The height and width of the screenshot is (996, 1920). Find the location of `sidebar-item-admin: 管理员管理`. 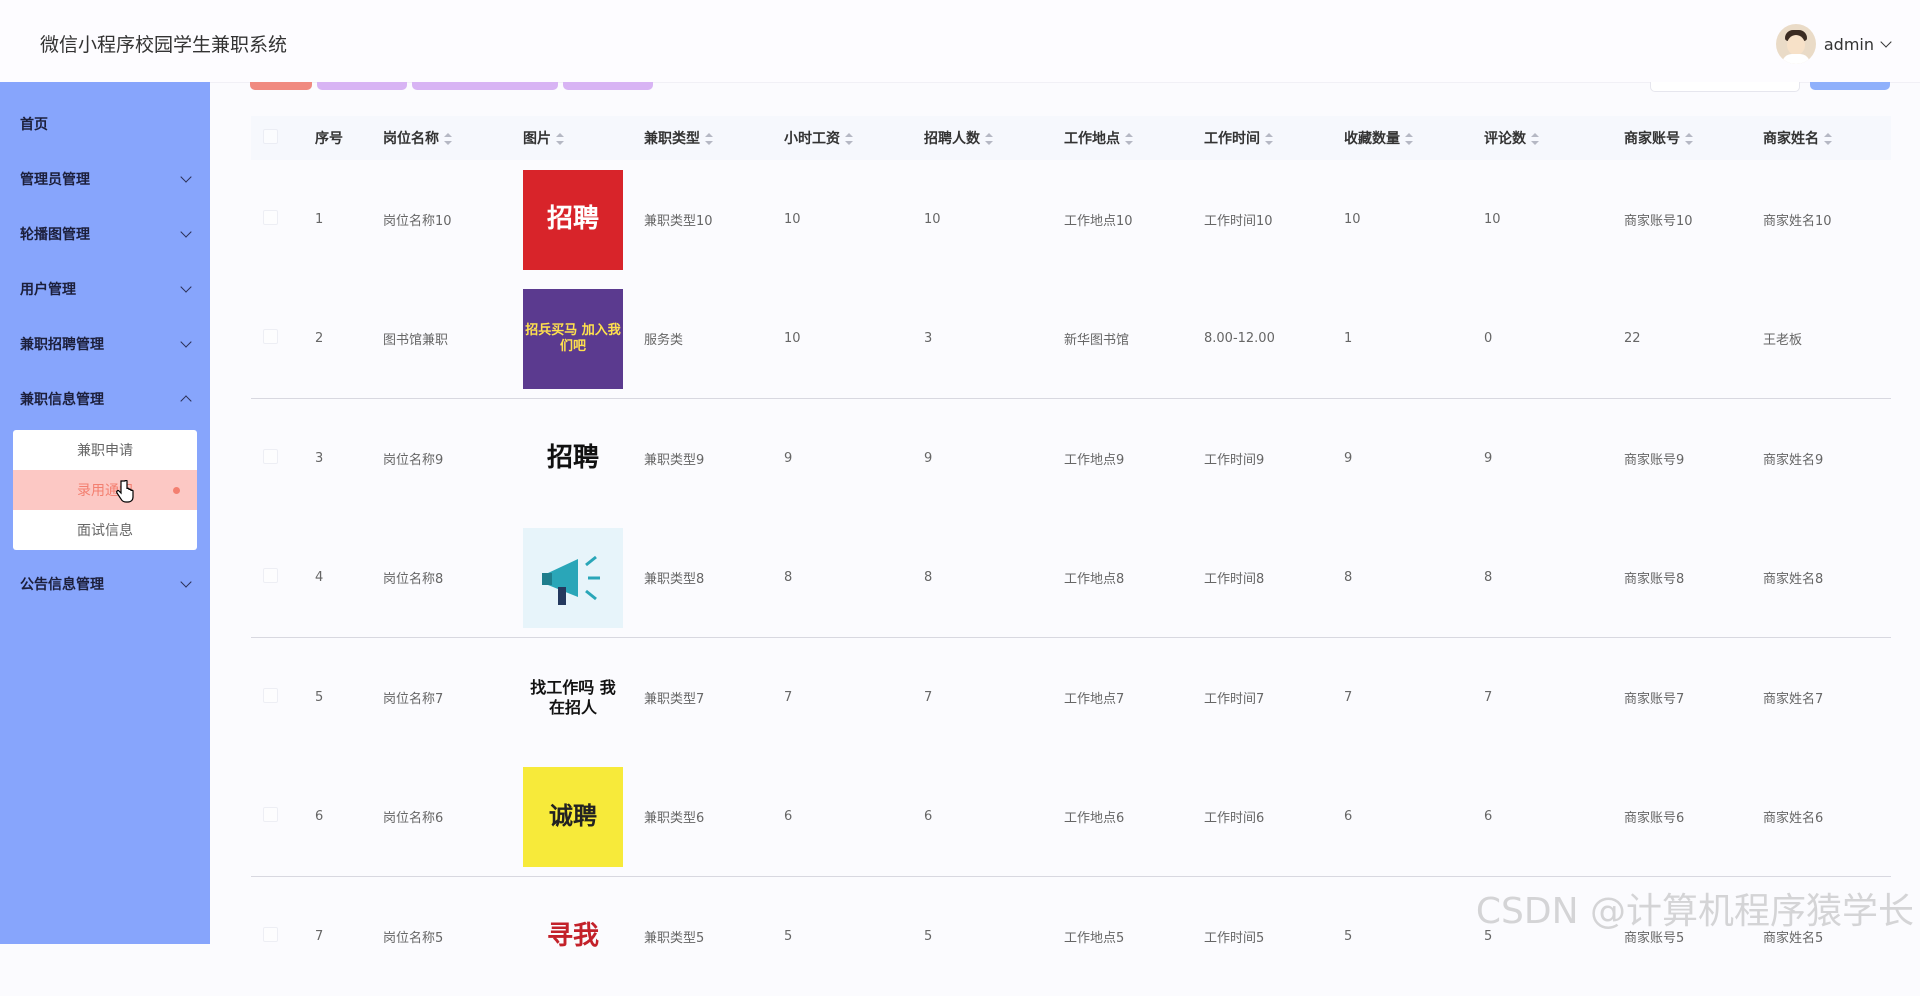

sidebar-item-admin: 管理员管理 is located at coordinates (105, 178).